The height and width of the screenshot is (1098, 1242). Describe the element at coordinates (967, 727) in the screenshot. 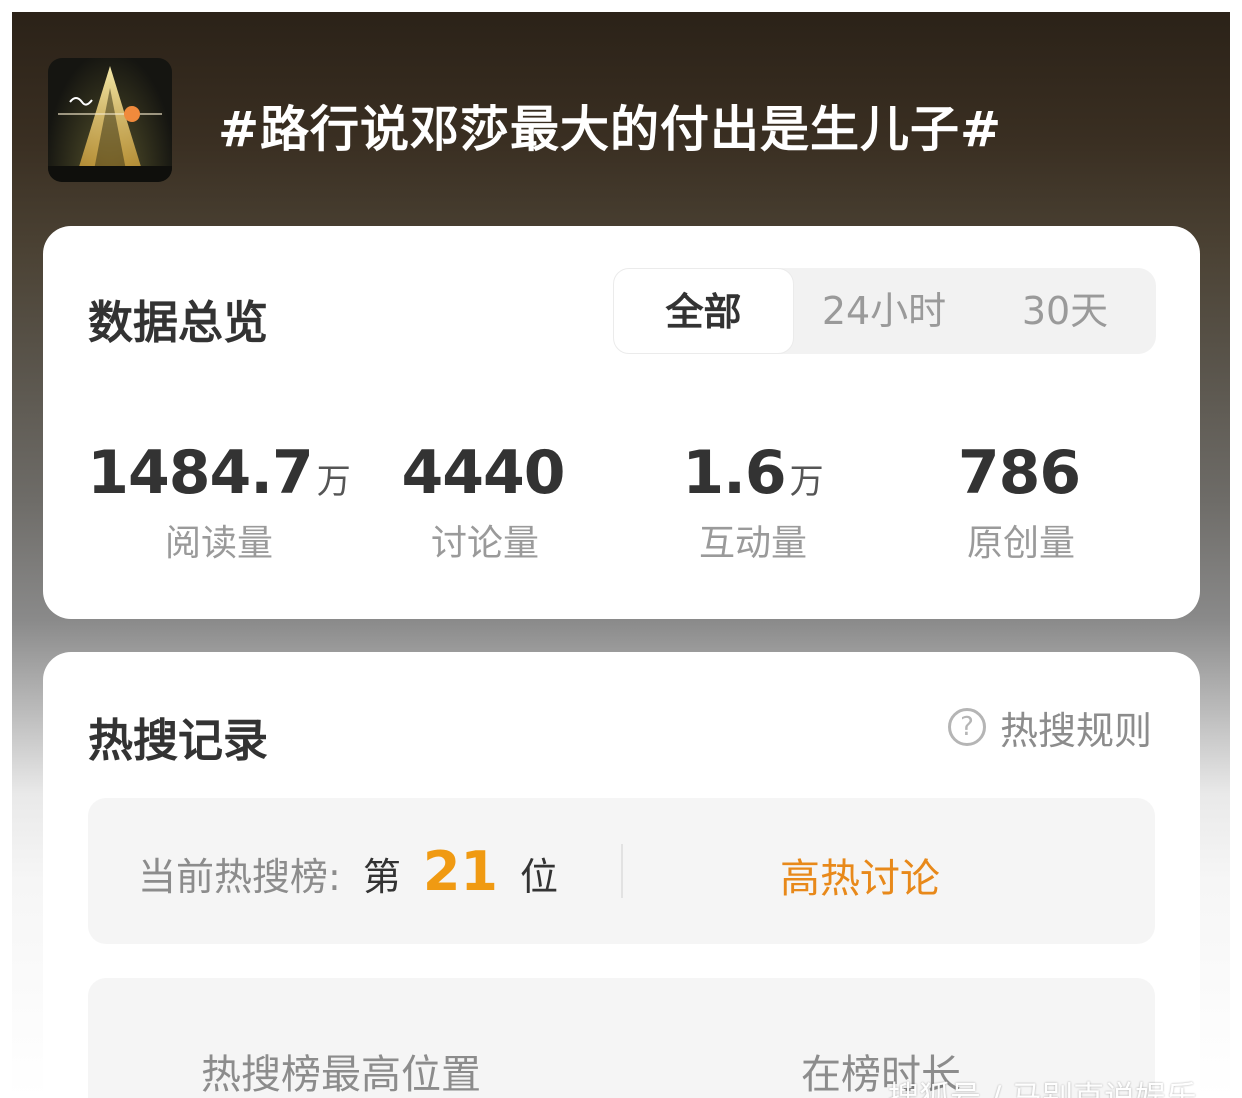

I see `question-circle-icon: ?` at that location.